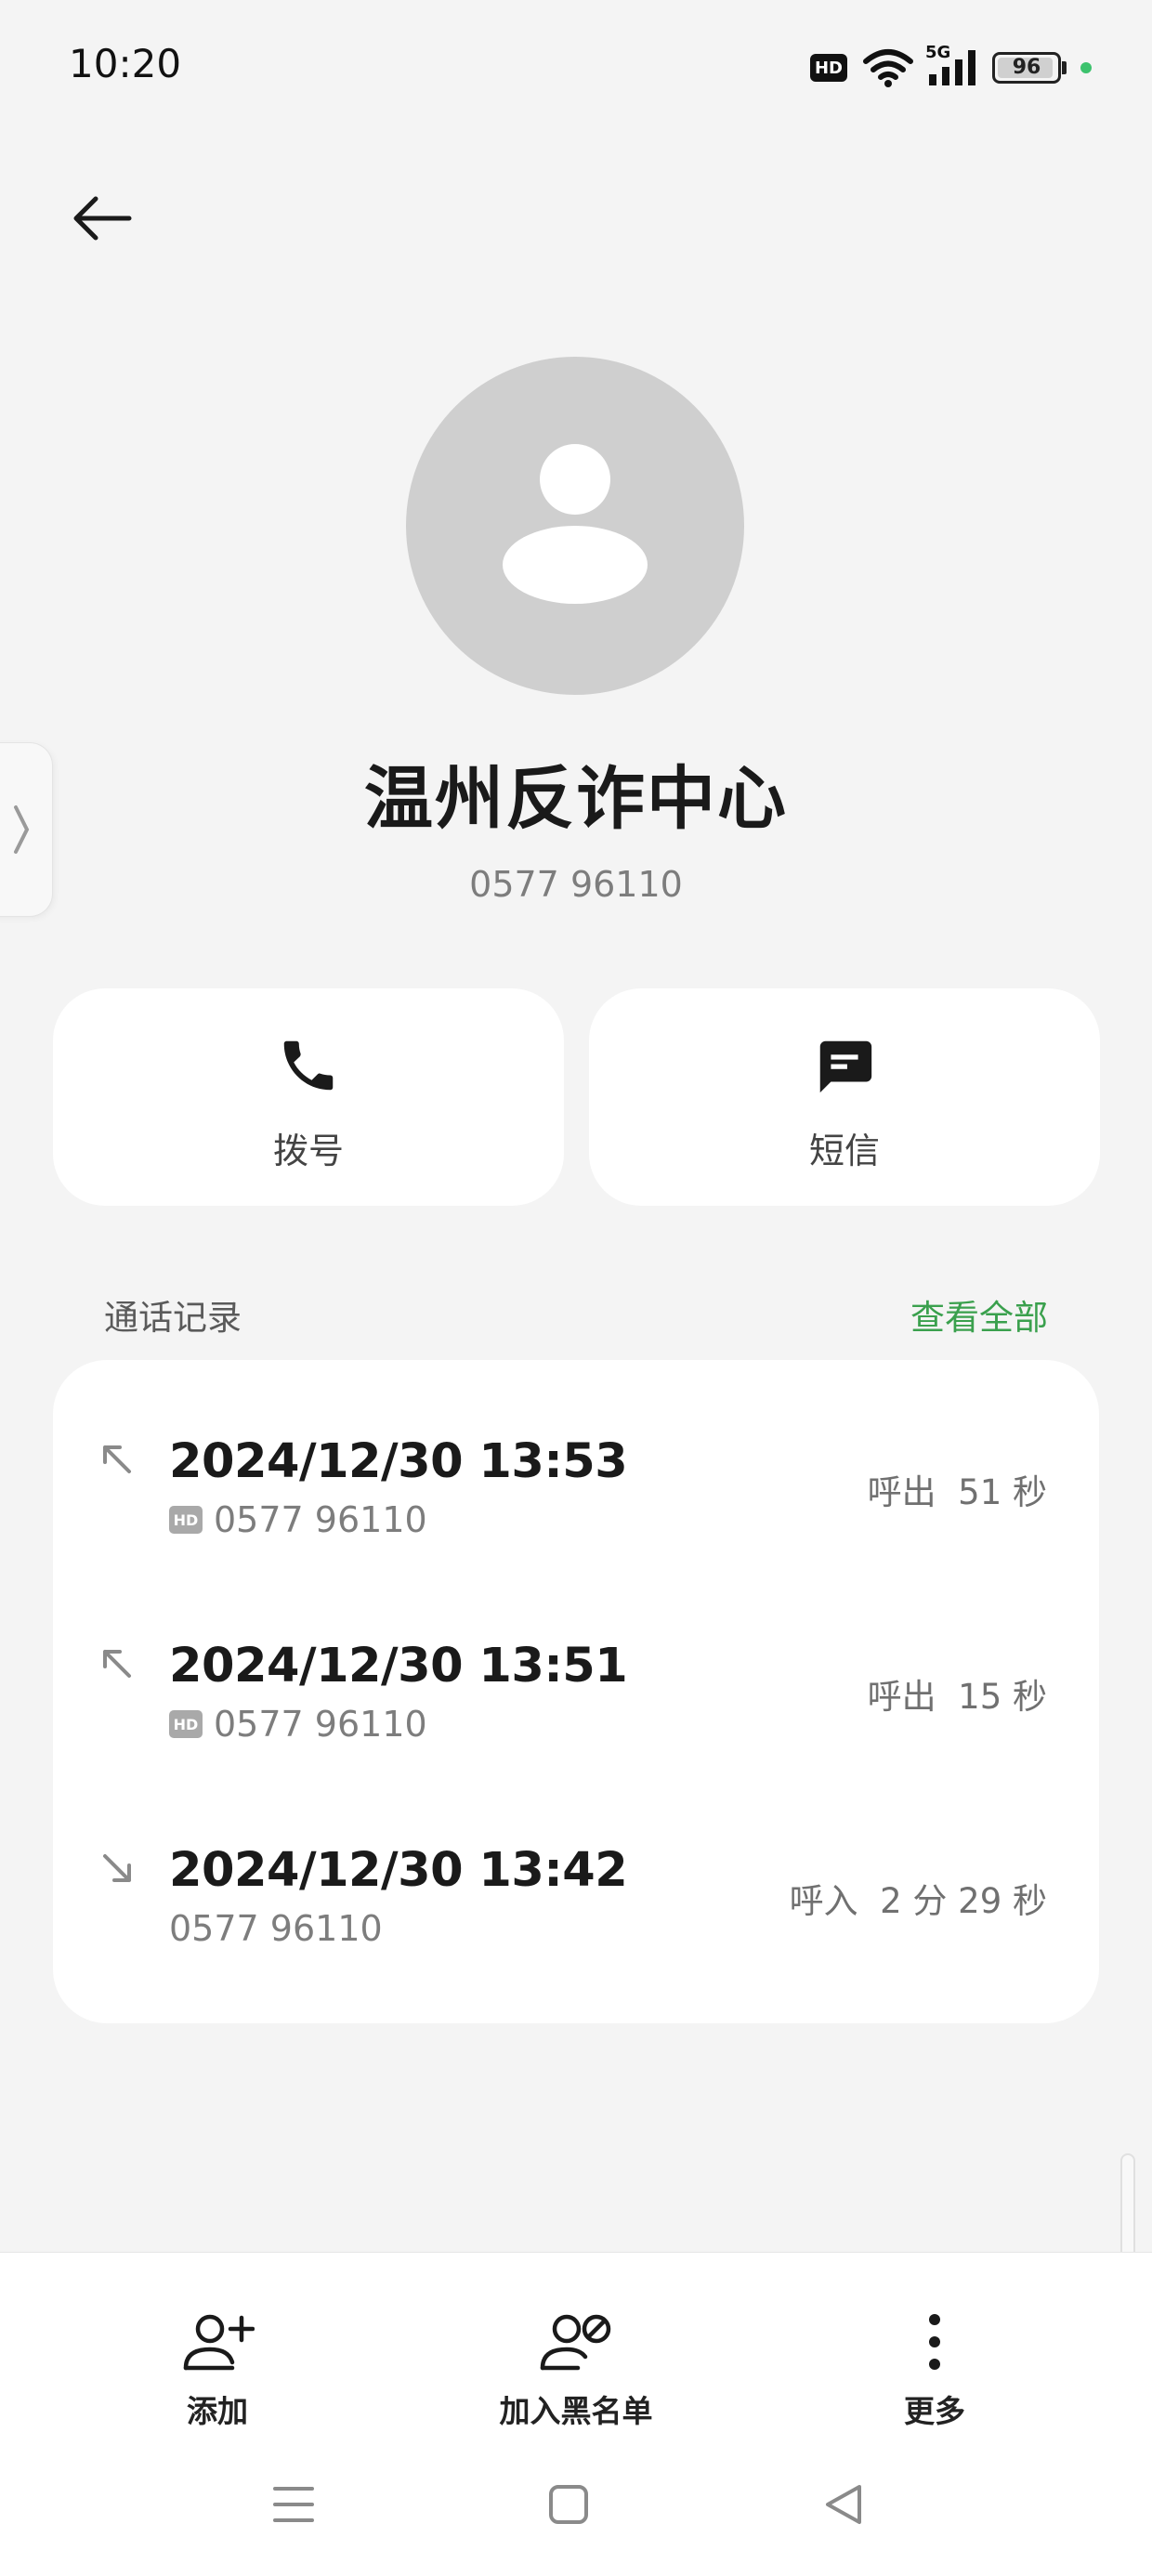  Describe the element at coordinates (963, 1901) in the screenshot. I see `call-duration: 2 分 29 秒` at that location.